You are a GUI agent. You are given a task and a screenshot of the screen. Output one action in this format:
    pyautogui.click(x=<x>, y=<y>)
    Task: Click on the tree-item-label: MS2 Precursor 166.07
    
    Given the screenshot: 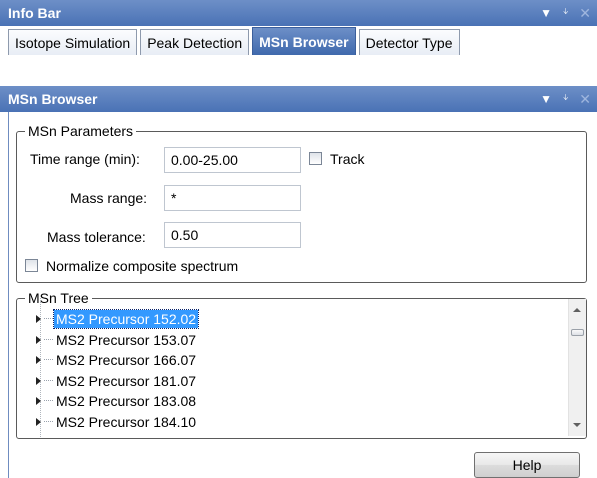 What is the action you would take?
    pyautogui.click(x=126, y=360)
    